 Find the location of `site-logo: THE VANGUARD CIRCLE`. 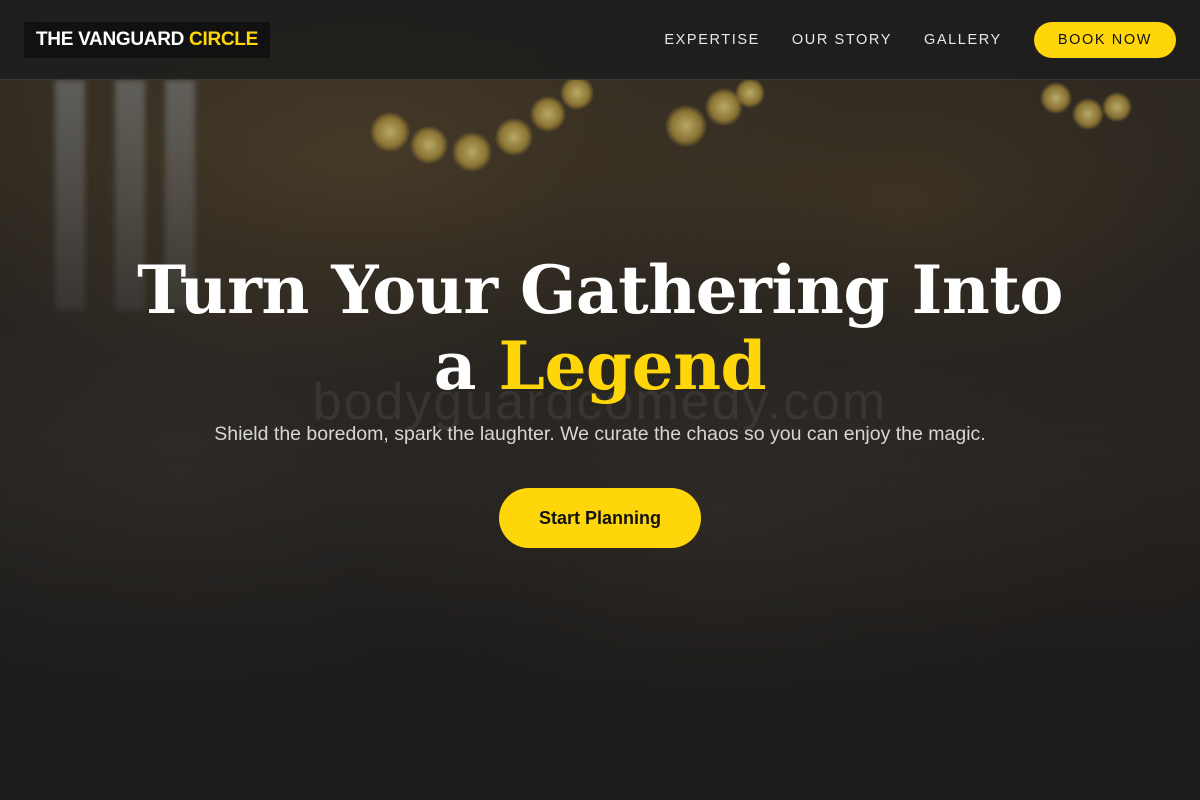

site-logo: THE VANGUARD CIRCLE is located at coordinates (147, 39).